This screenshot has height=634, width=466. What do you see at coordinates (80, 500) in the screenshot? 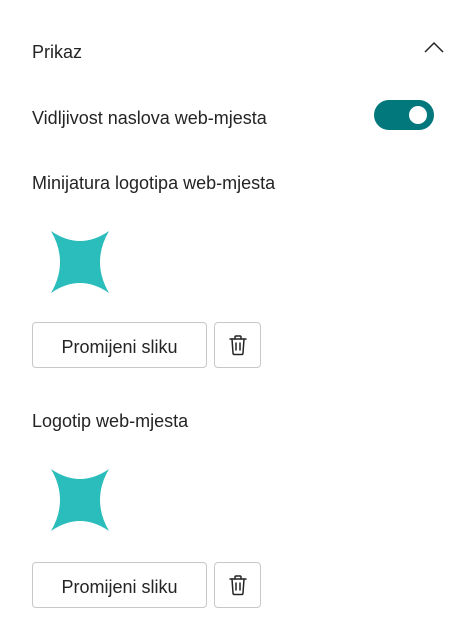
I see `site-logo-image` at bounding box center [80, 500].